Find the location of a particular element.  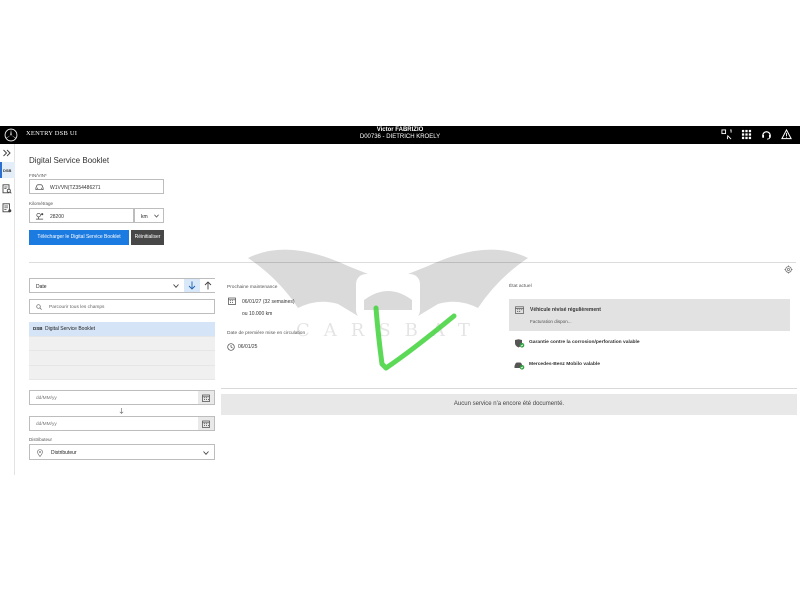

sort-ascending-button is located at coordinates (207, 285).